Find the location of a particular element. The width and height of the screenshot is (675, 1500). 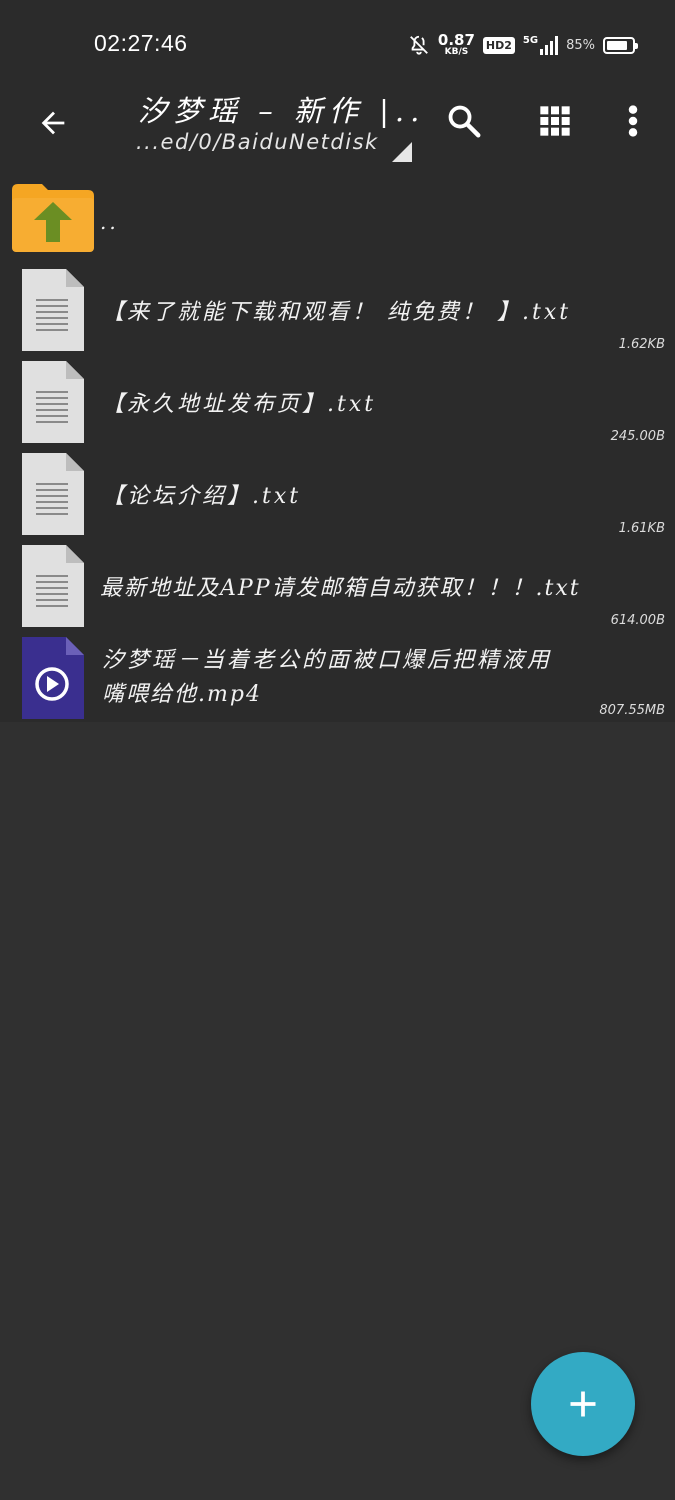

grid-view-icon is located at coordinates (555, 121).